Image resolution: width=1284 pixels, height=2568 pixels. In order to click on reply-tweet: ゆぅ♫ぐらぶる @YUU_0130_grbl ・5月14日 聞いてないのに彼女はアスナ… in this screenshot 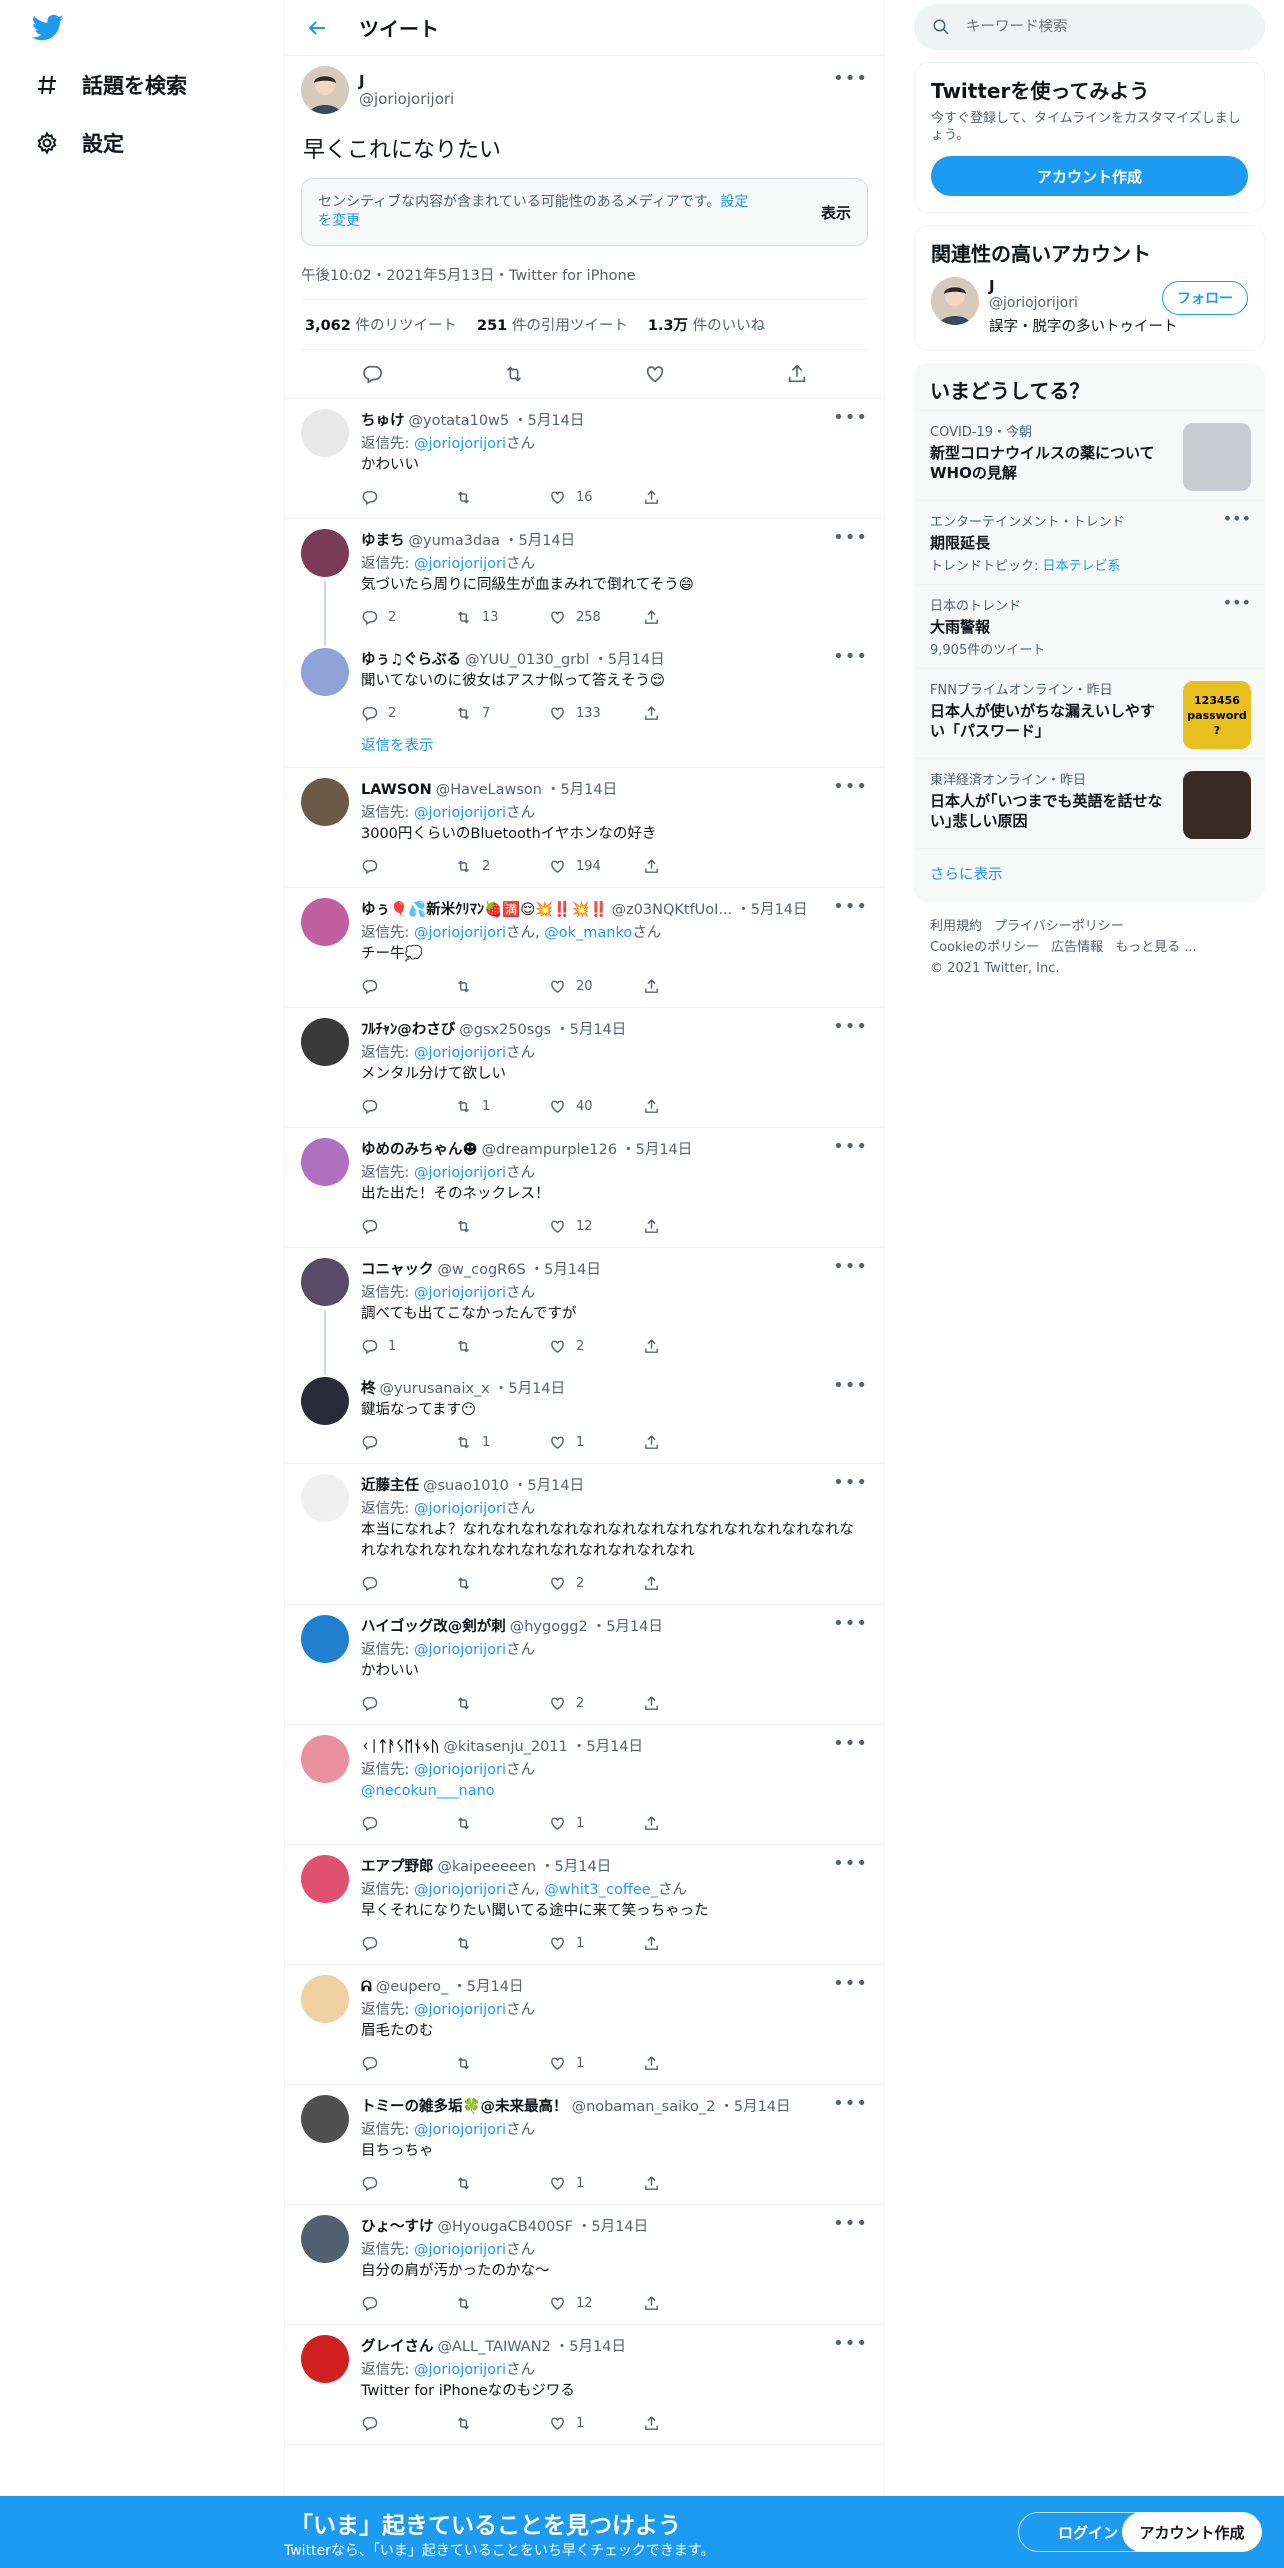, I will do `click(584, 686)`.